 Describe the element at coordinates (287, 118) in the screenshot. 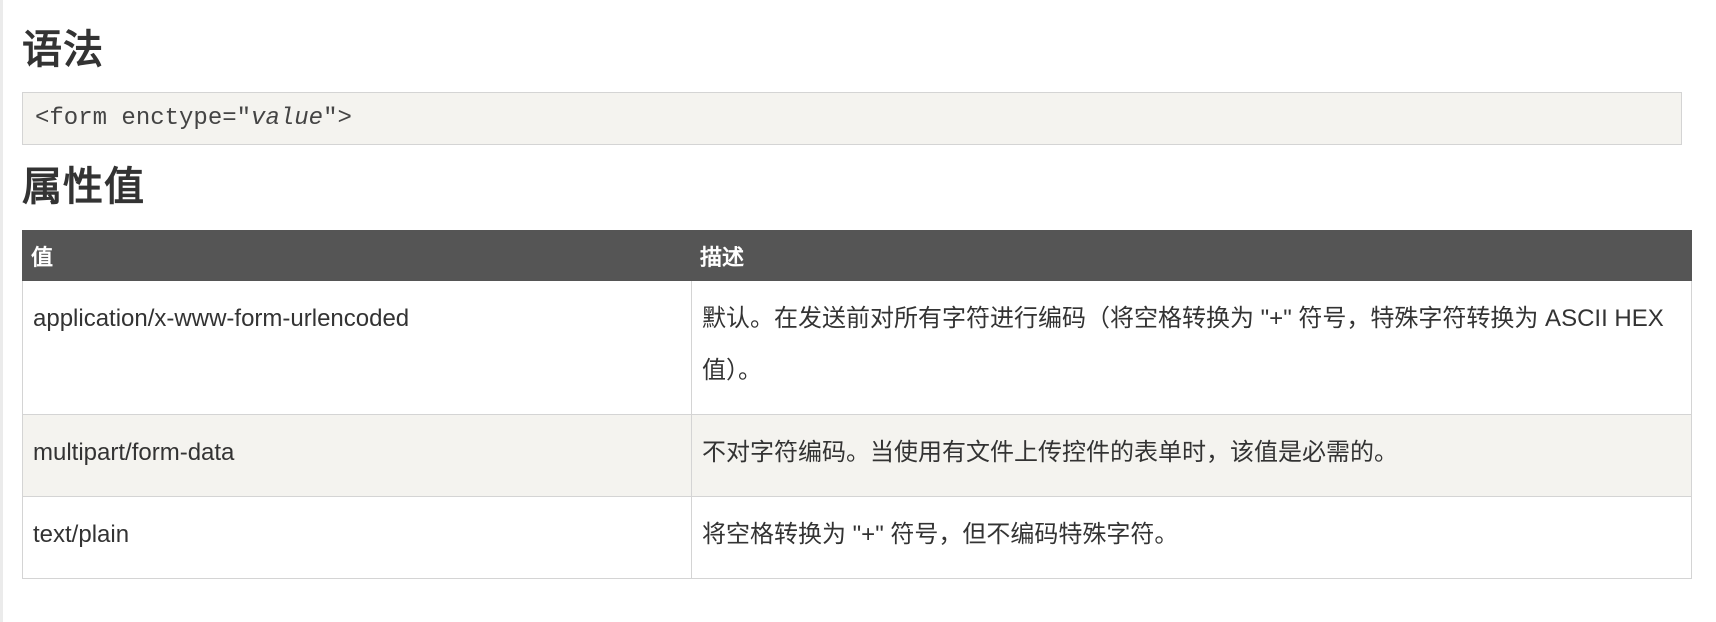

I see `code-param: value` at that location.